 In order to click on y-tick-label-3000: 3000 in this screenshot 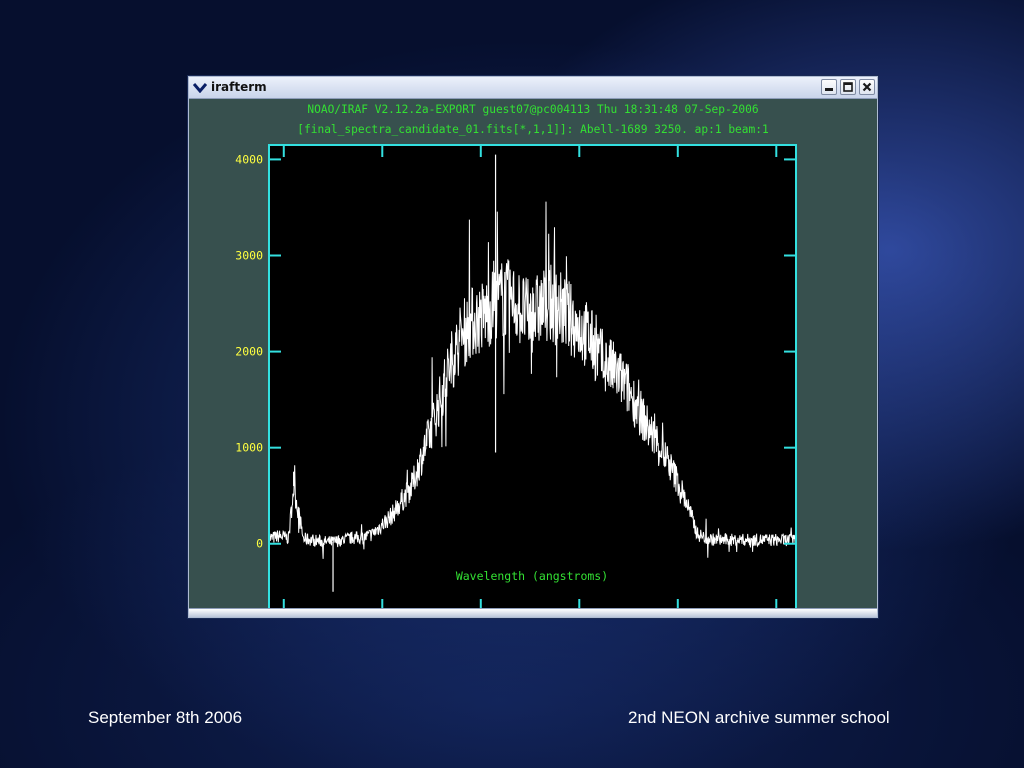, I will do `click(249, 255)`.